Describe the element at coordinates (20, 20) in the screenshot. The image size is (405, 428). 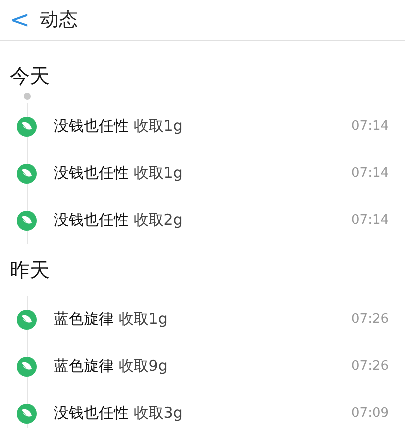
I see `back-button: <` at that location.